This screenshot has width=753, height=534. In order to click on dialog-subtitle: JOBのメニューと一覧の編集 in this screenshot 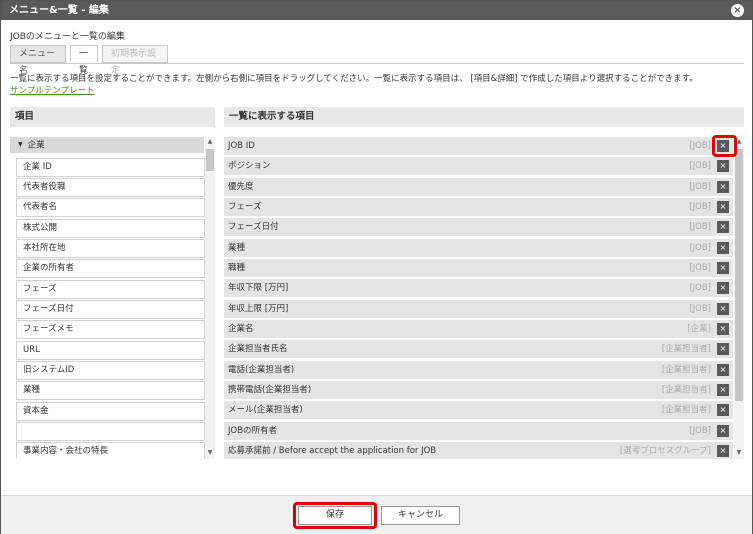, I will do `click(67, 37)`.